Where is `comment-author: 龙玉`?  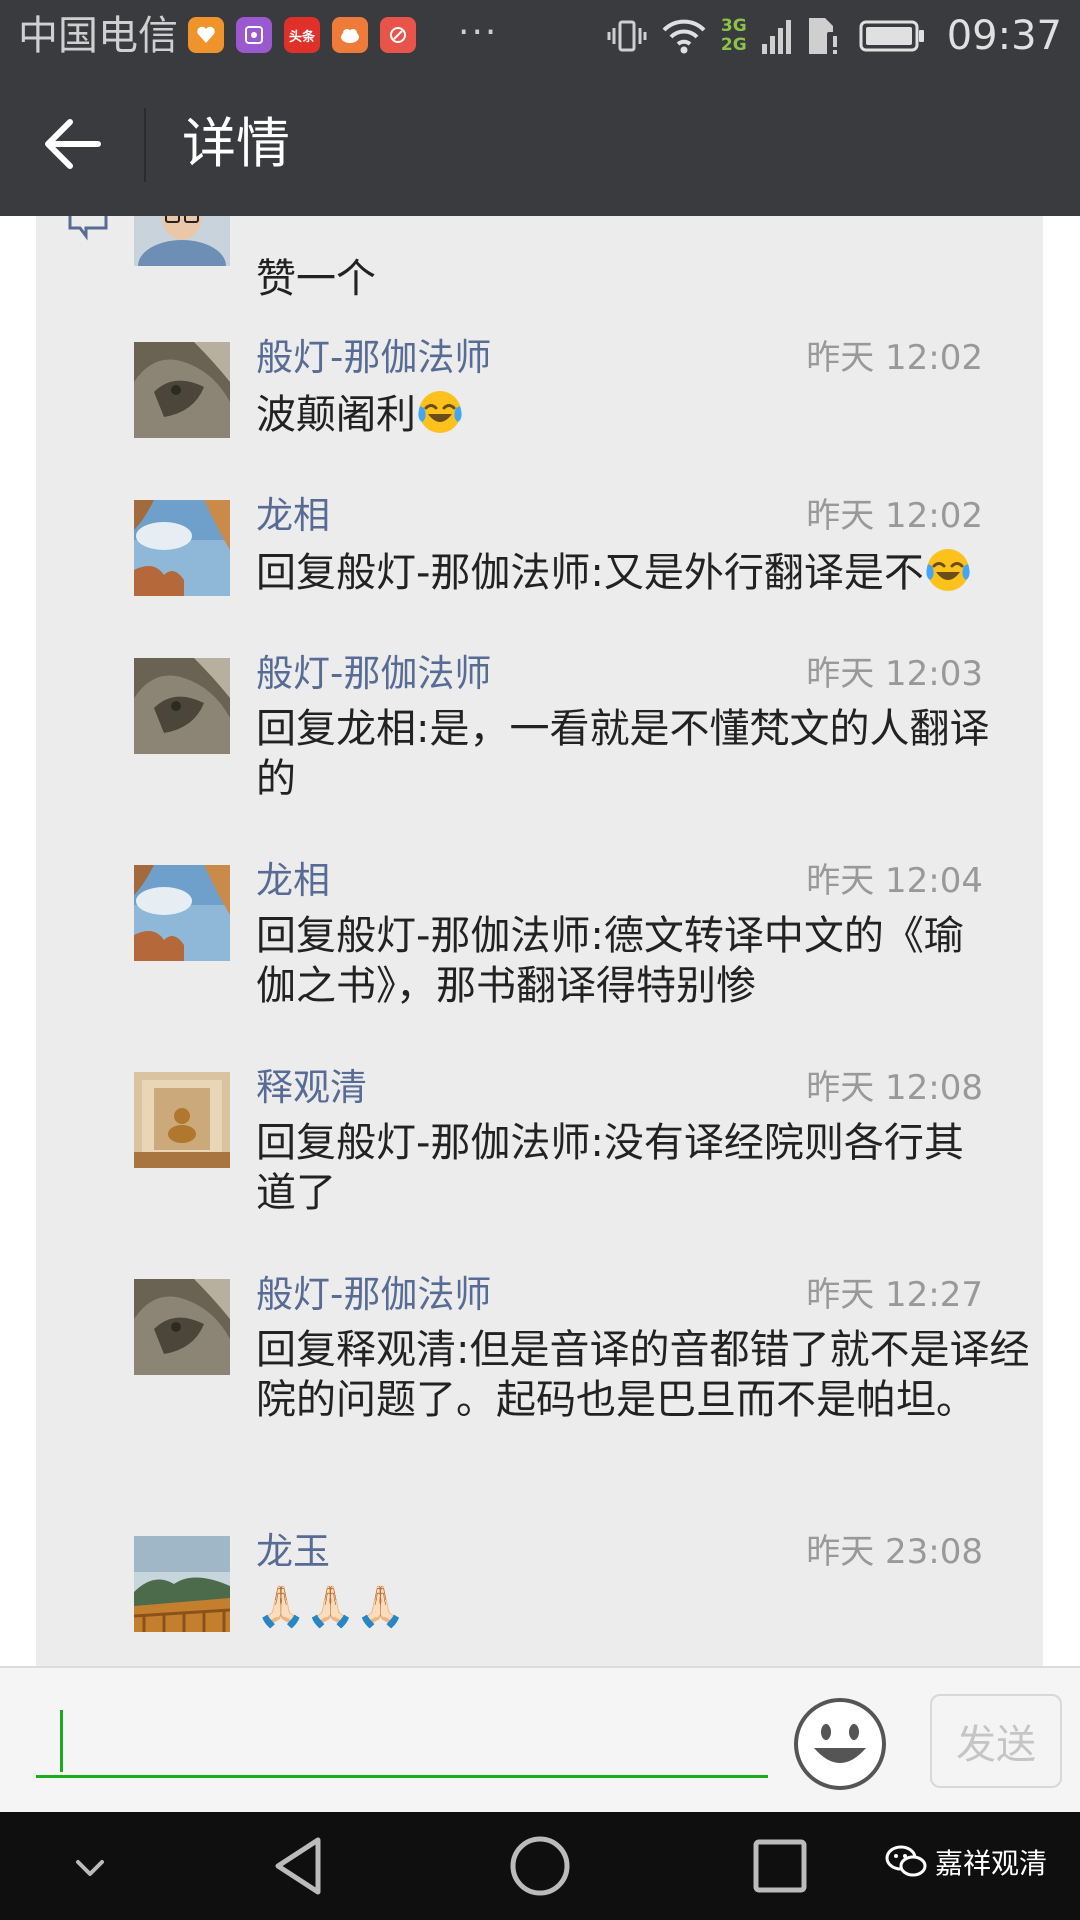 comment-author: 龙玉 is located at coordinates (293, 1552).